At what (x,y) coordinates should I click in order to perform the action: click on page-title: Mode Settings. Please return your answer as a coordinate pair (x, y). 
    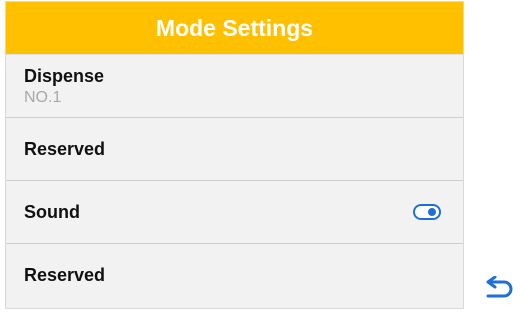
    Looking at the image, I should click on (234, 28).